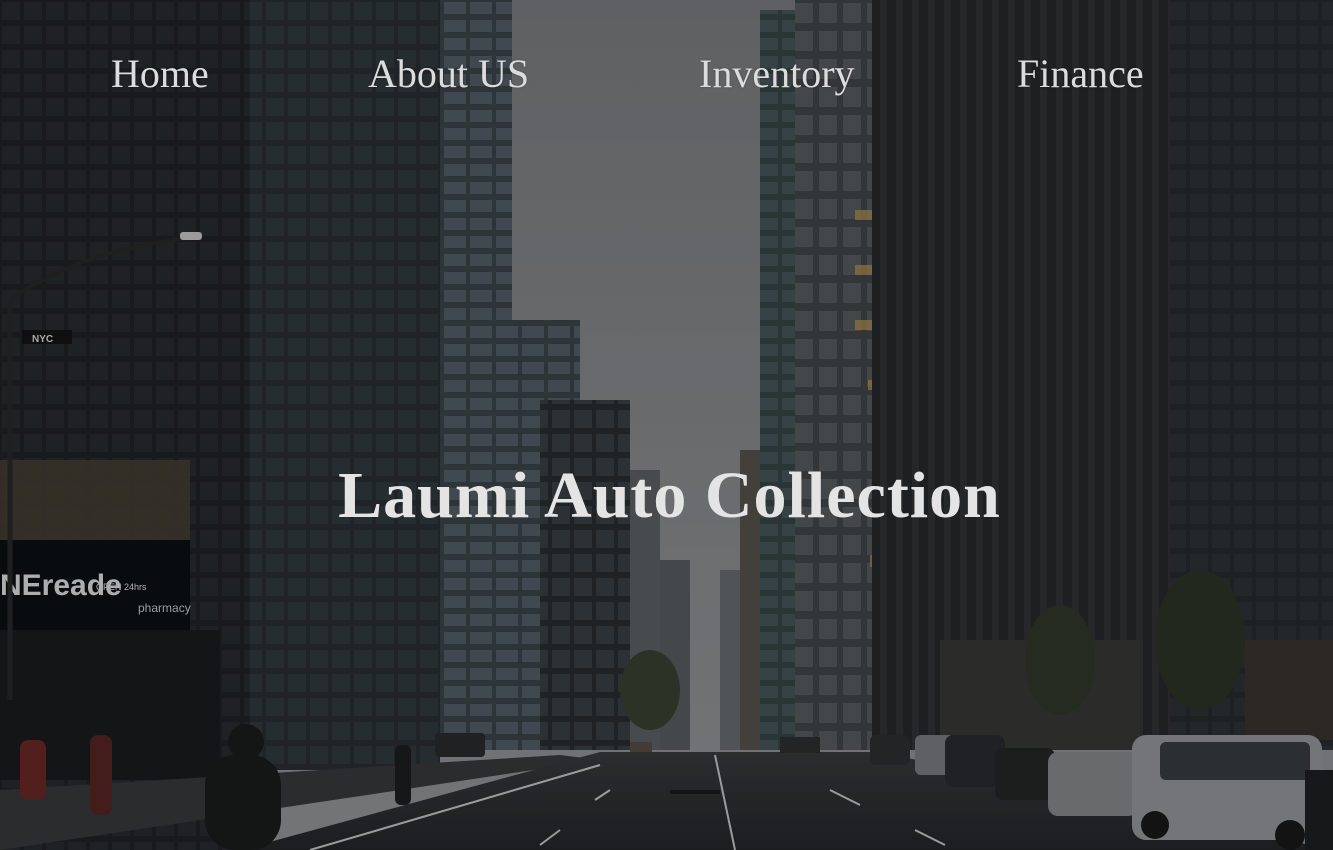  What do you see at coordinates (777, 74) in the screenshot?
I see `nav-link-inventory: Inventory` at bounding box center [777, 74].